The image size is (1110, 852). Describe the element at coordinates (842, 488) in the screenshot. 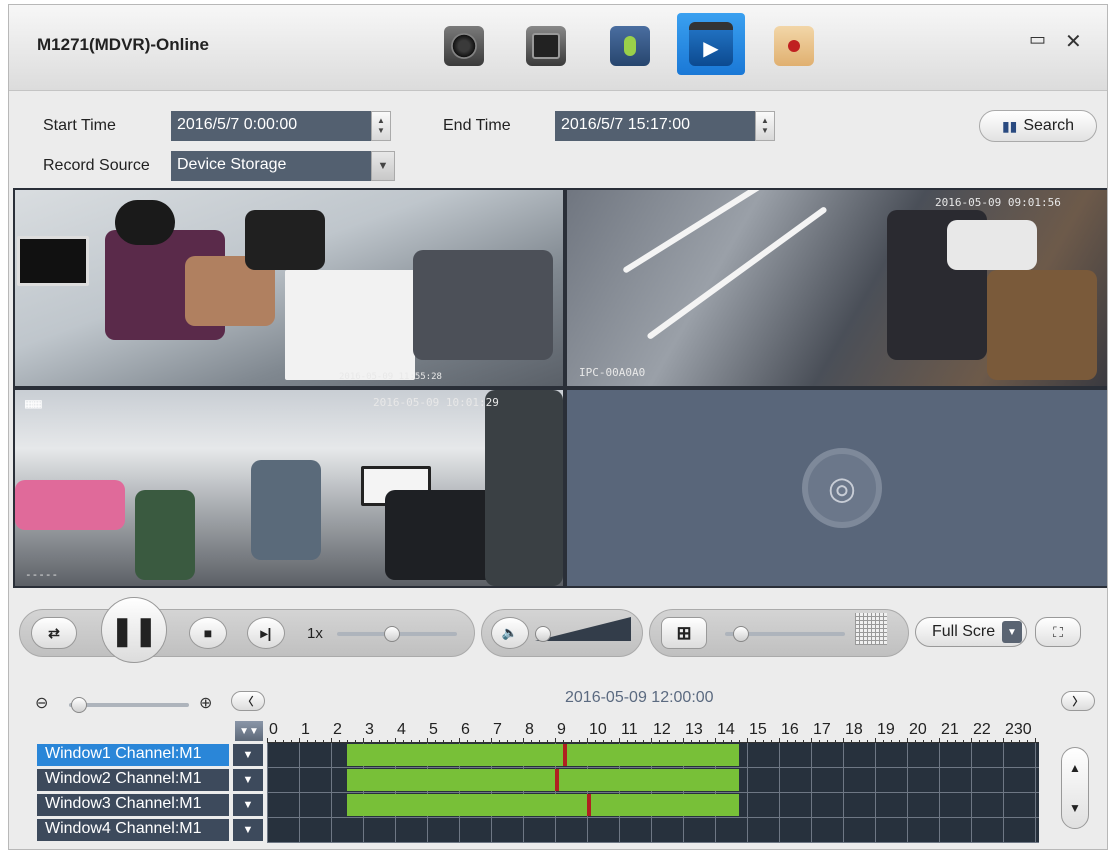

I see `no-video-camera-icon: ◎` at that location.